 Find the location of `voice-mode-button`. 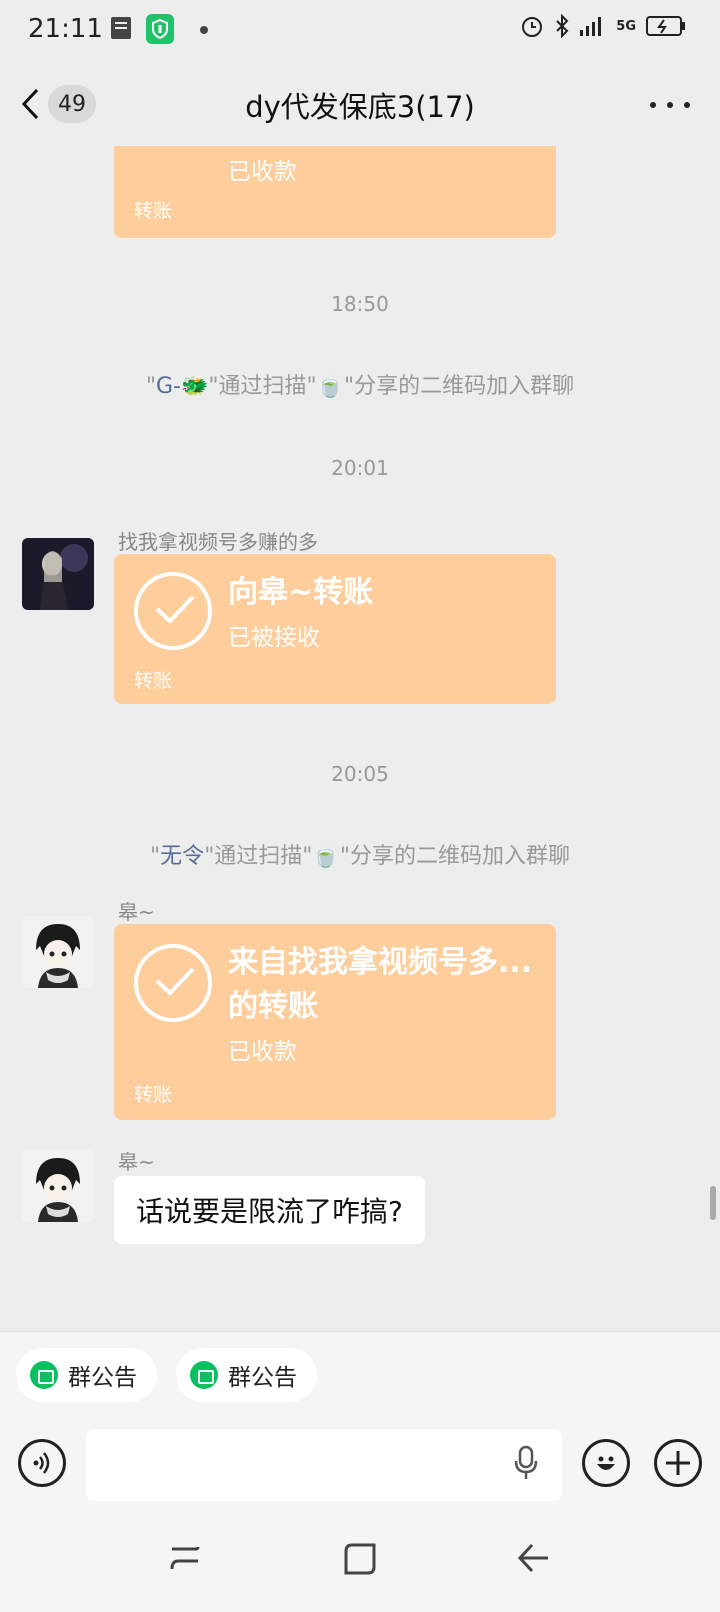

voice-mode-button is located at coordinates (42, 1463).